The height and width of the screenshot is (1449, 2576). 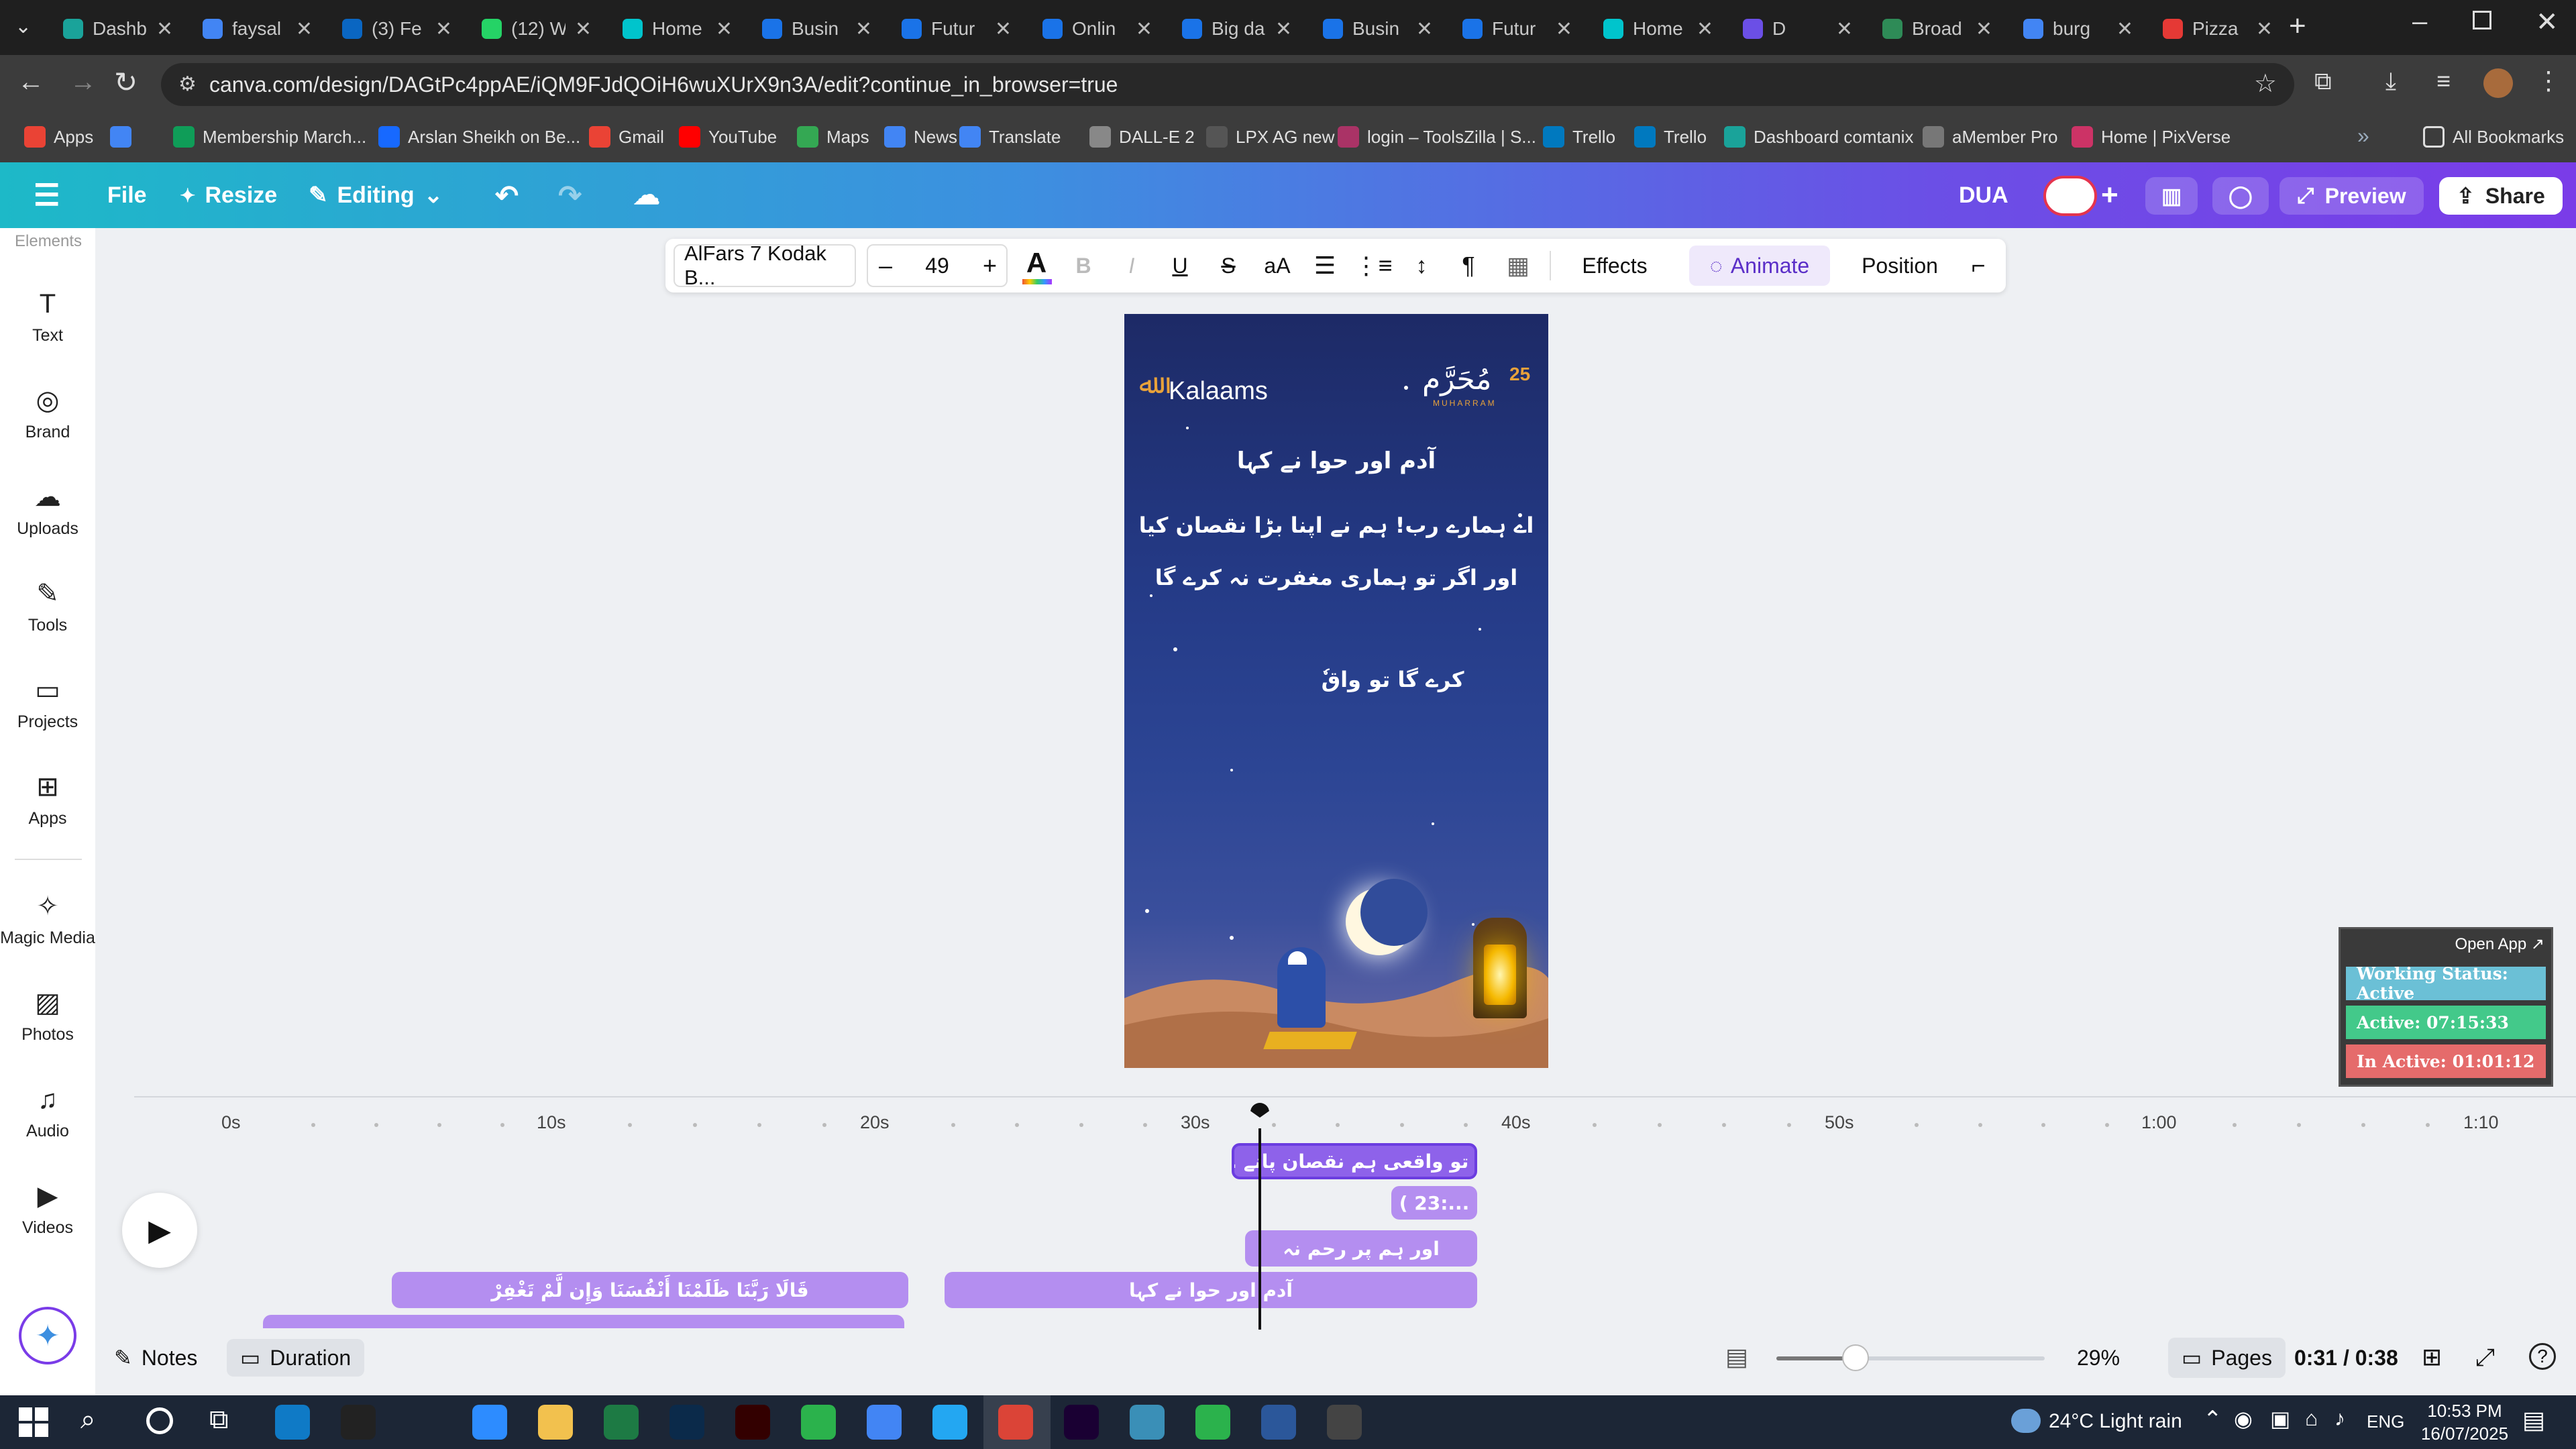 I want to click on bookmark-item: Home | PixVerse, so click(x=2151, y=137).